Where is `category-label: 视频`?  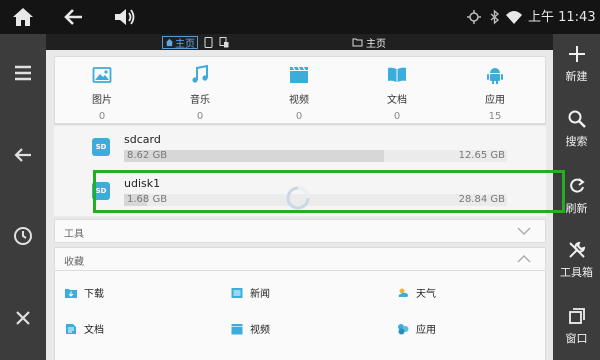 category-label: 视频 is located at coordinates (299, 100).